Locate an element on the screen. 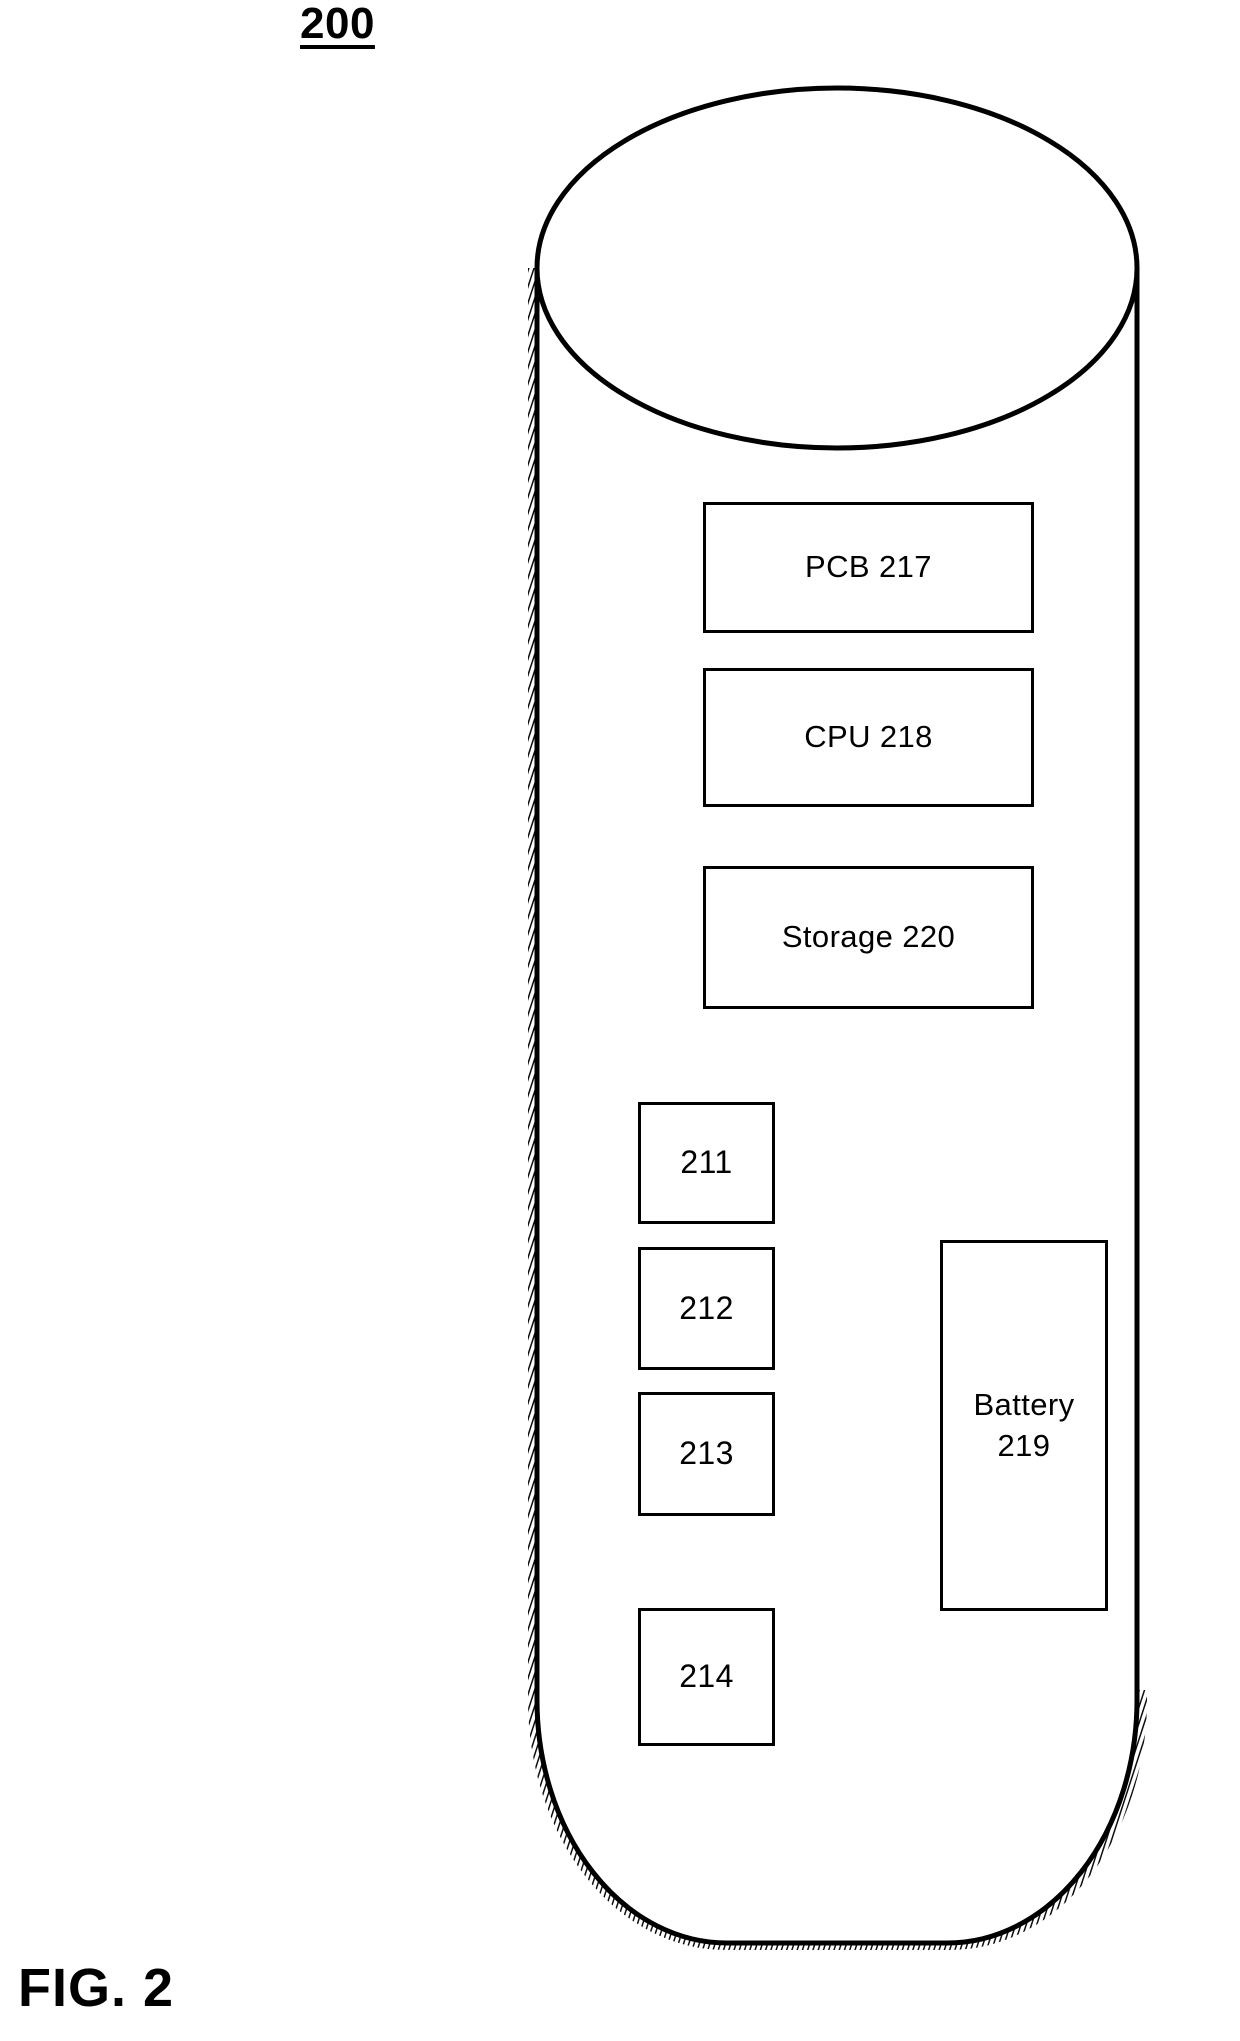 The width and height of the screenshot is (1240, 2041). component-box-212: 212 is located at coordinates (706, 1308).